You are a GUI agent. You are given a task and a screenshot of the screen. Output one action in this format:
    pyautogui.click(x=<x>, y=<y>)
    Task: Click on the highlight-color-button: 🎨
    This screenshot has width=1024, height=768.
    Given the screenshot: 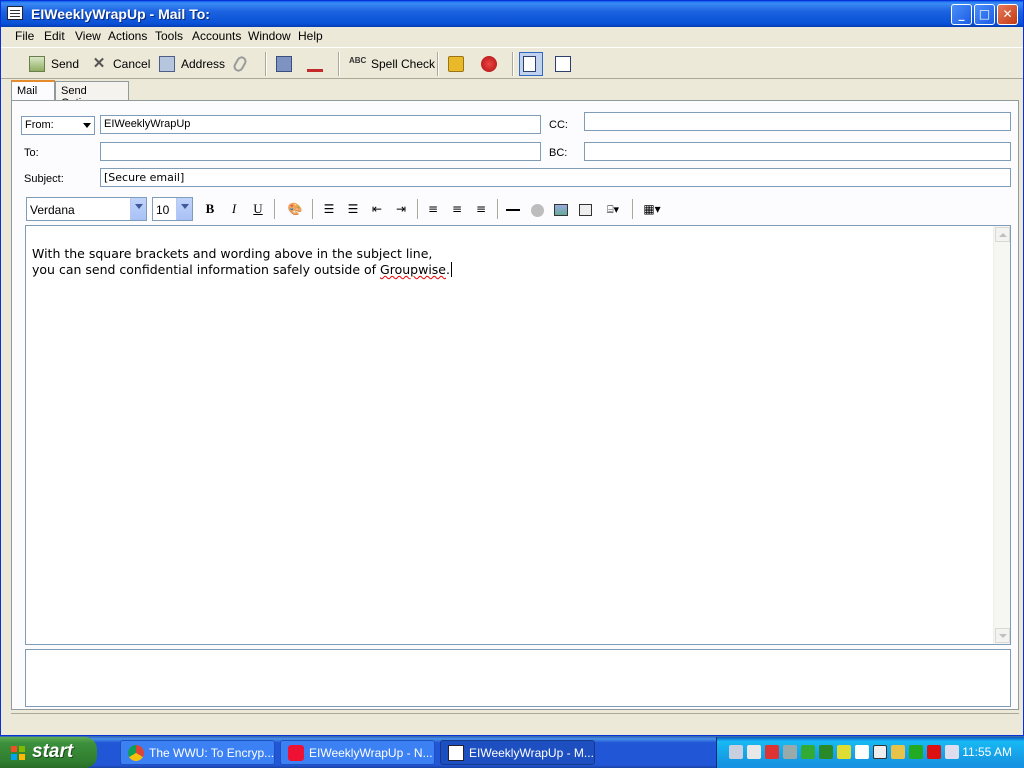 What is the action you would take?
    pyautogui.click(x=295, y=209)
    